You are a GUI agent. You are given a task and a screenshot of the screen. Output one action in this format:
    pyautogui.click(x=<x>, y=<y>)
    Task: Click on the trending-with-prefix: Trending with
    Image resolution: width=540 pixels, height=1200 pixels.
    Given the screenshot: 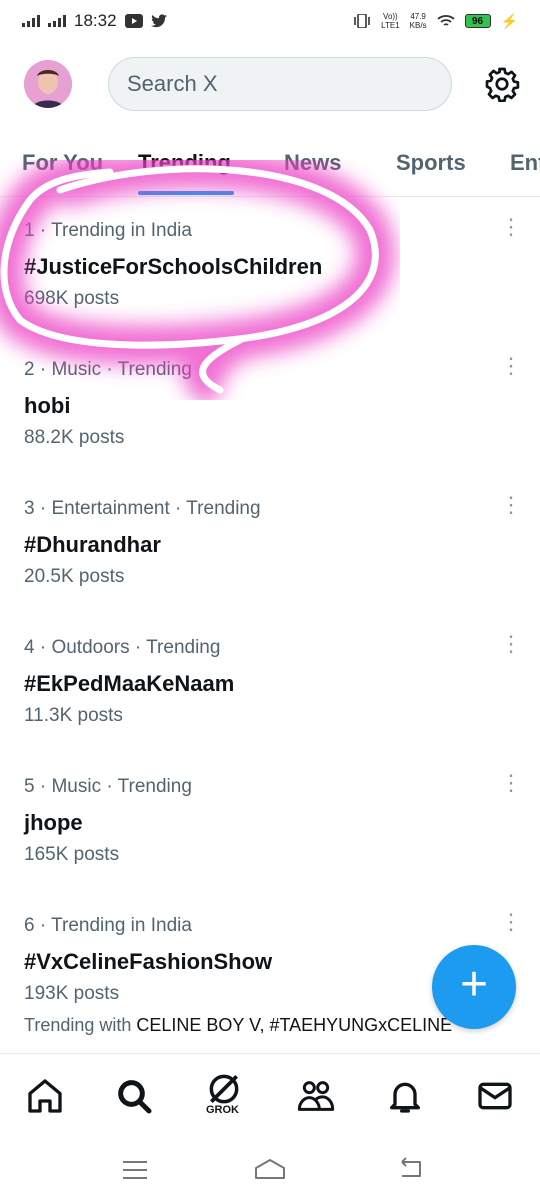 What is the action you would take?
    pyautogui.click(x=80, y=1025)
    